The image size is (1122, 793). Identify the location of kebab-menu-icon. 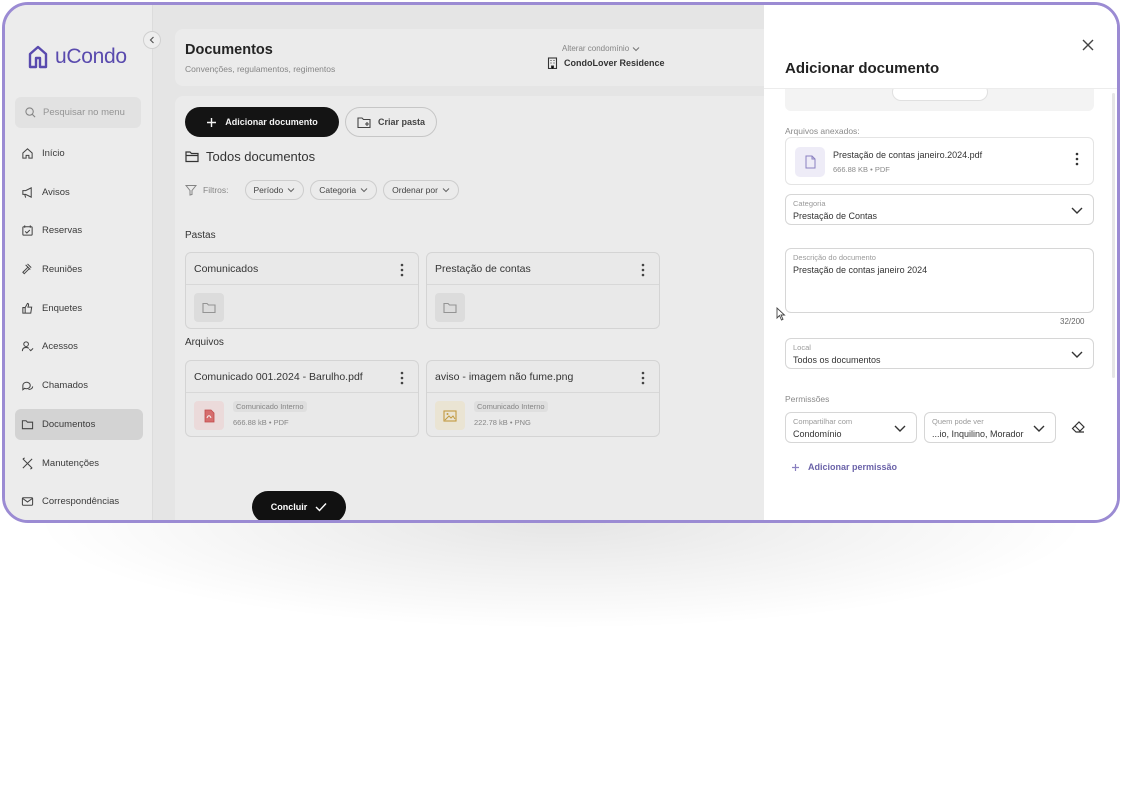
(1077, 159).